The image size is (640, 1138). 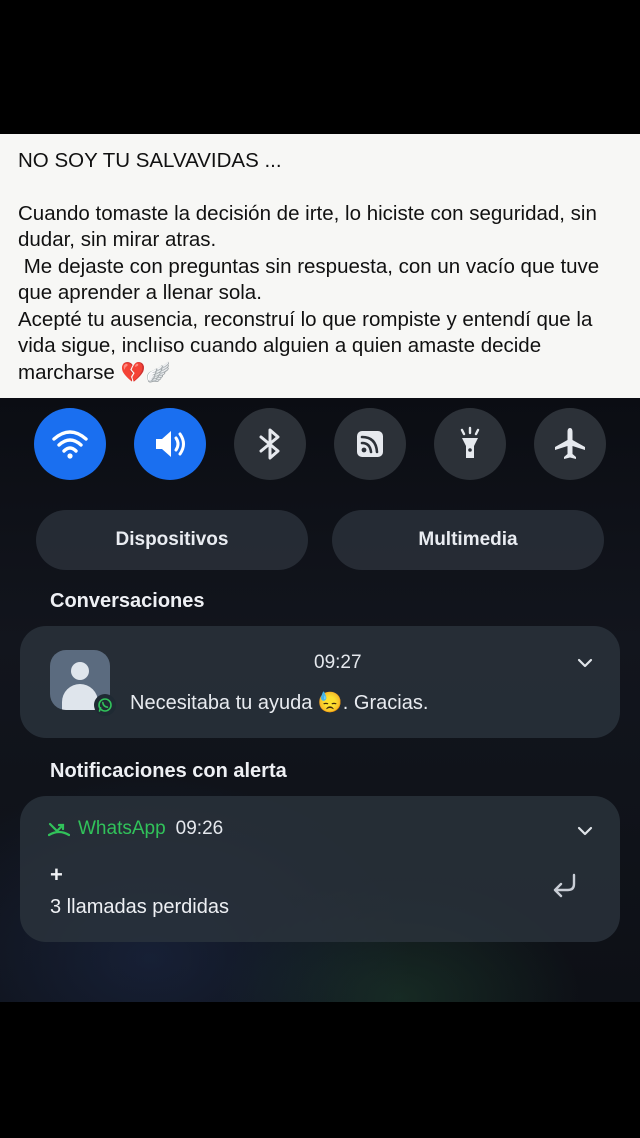 What do you see at coordinates (565, 885) in the screenshot?
I see `reply-icon` at bounding box center [565, 885].